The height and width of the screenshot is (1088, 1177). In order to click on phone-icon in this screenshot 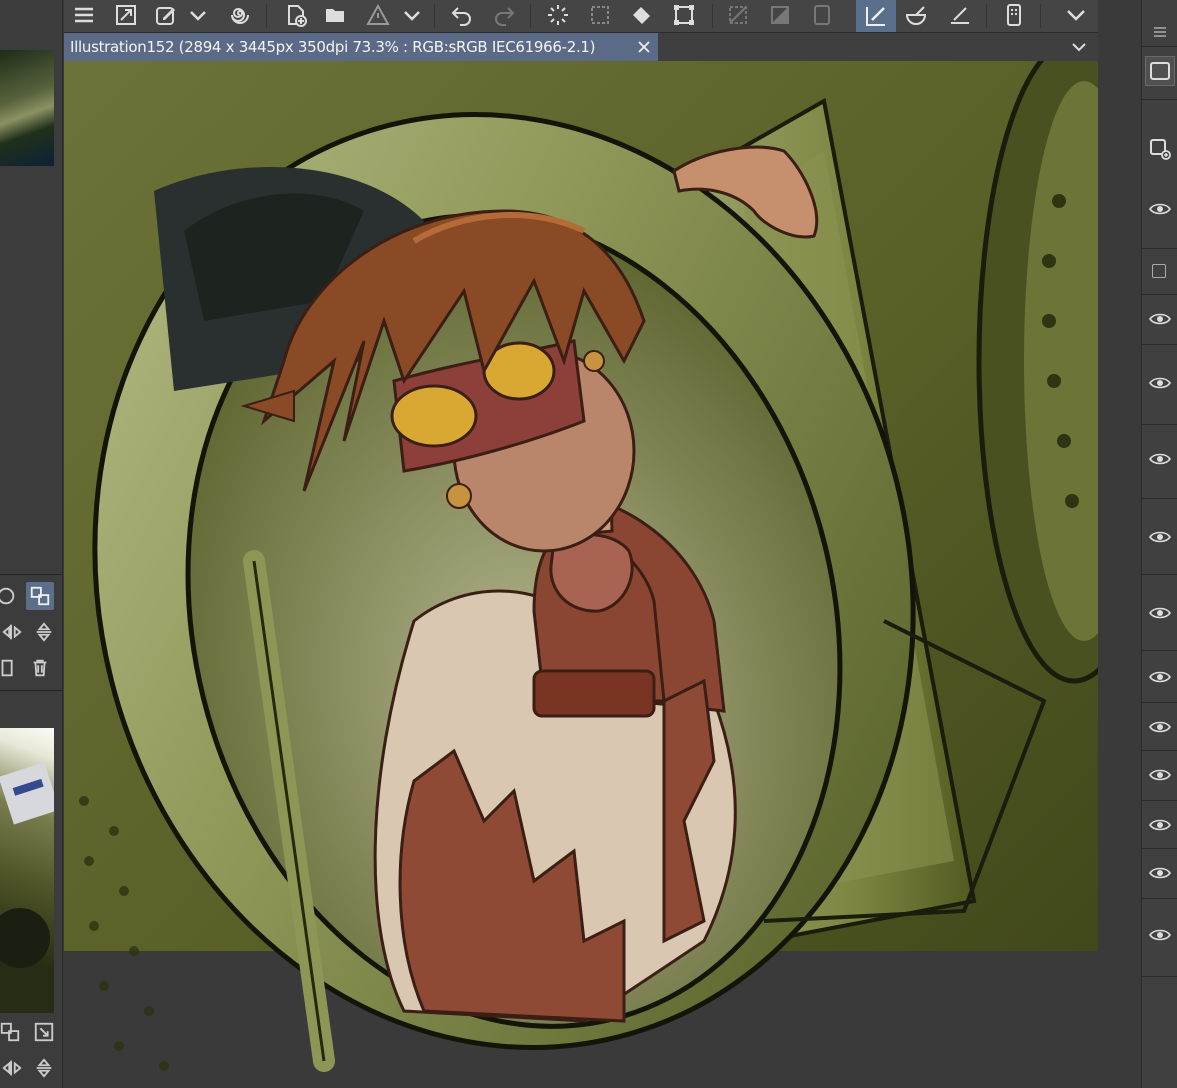, I will do `click(1014, 15)`.